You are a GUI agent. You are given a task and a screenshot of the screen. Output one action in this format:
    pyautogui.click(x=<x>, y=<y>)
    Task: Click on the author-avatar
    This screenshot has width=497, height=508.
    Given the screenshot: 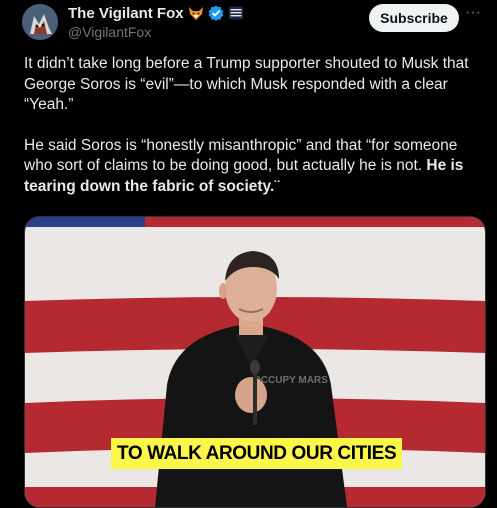 What is the action you would take?
    pyautogui.click(x=40, y=22)
    